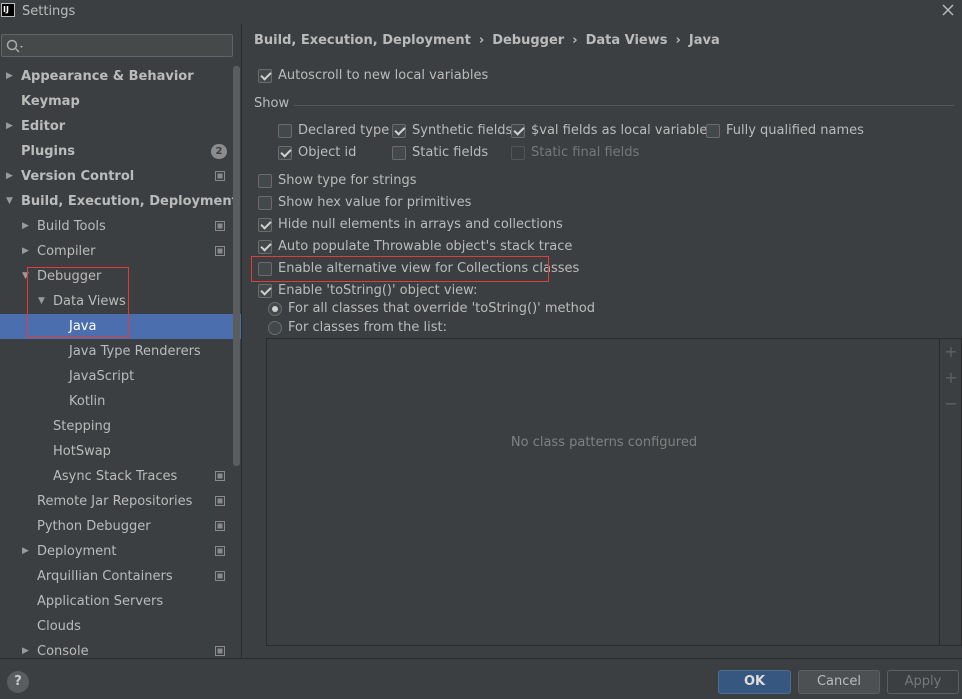 This screenshot has height=699, width=962. I want to click on static-fields-label: Static fields, so click(450, 152).